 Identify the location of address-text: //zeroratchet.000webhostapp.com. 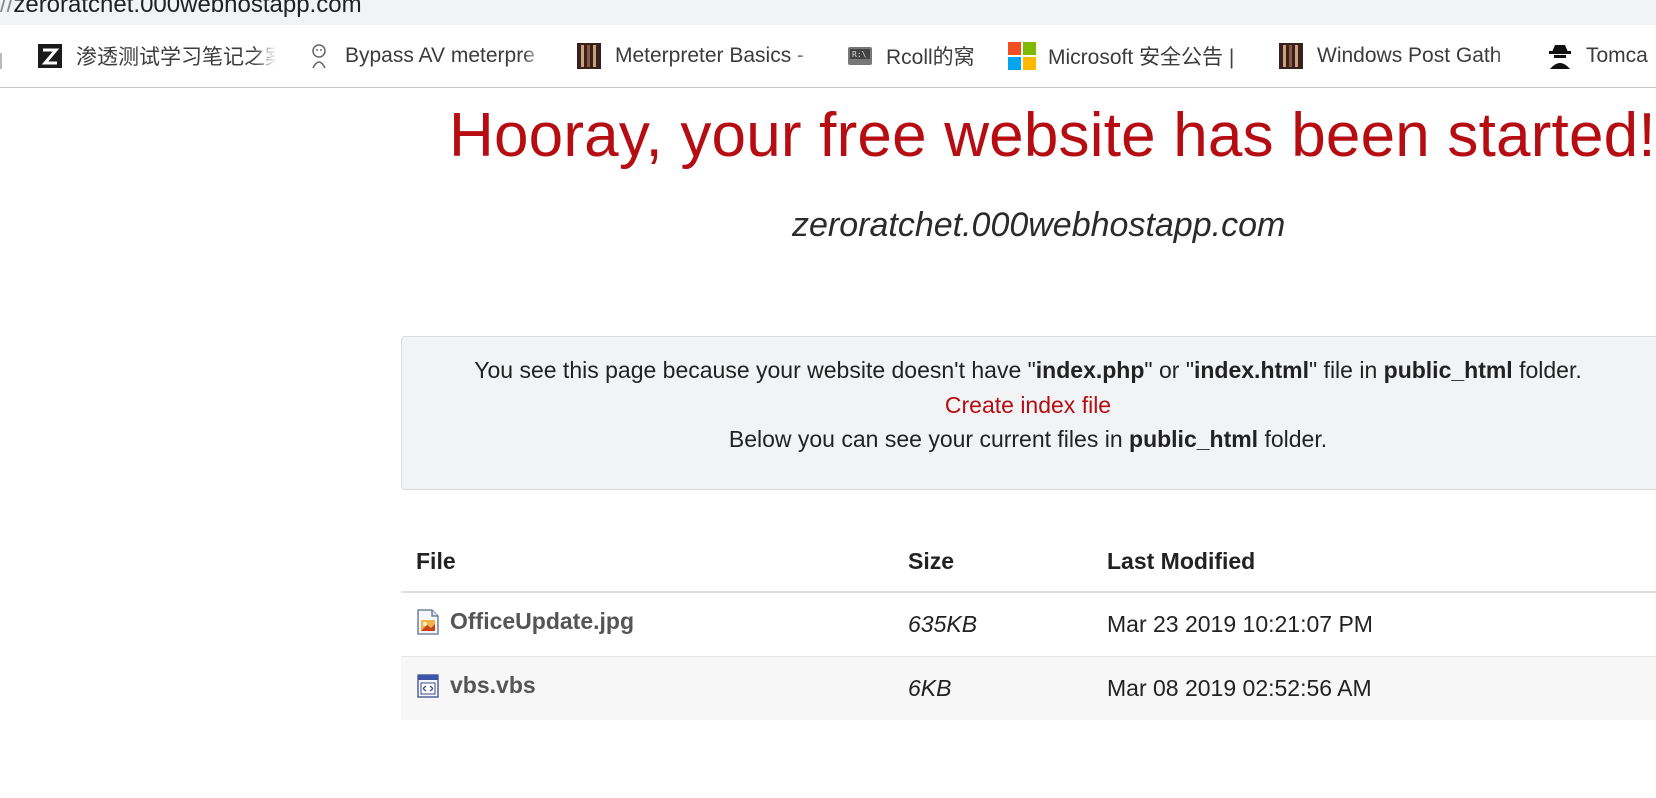
(181, 9).